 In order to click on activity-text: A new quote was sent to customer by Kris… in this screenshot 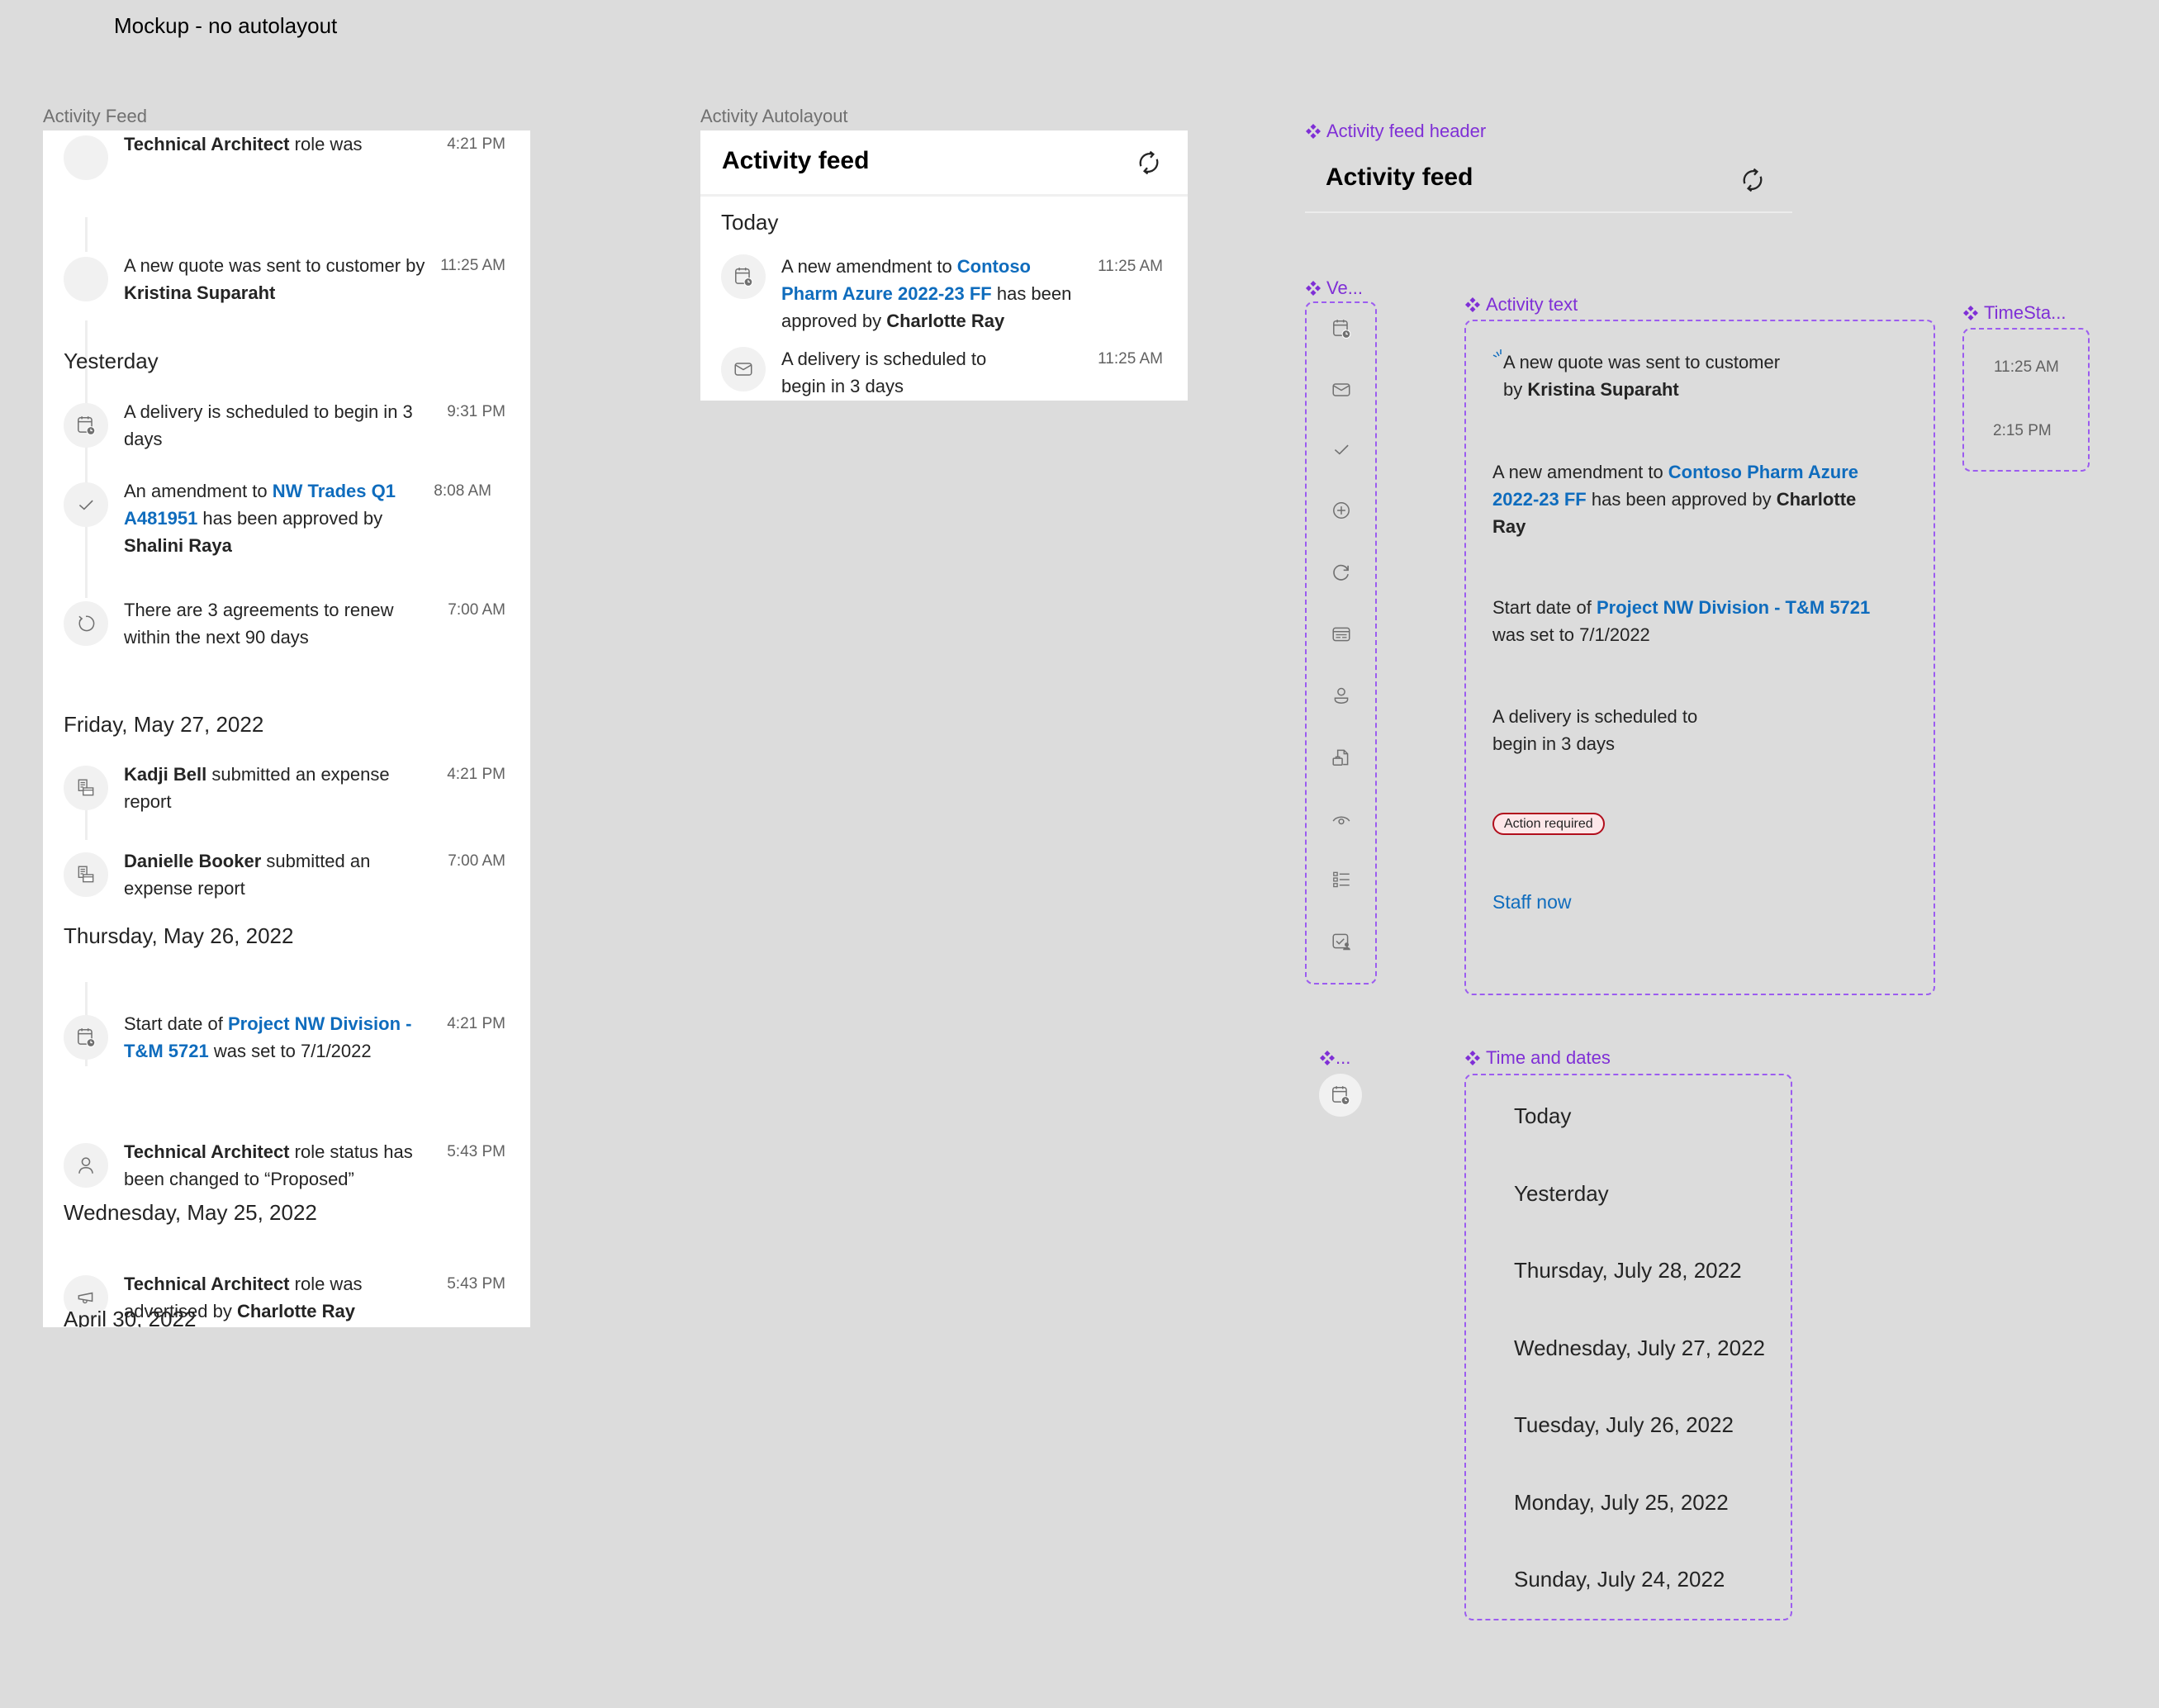, I will do `click(281, 279)`.